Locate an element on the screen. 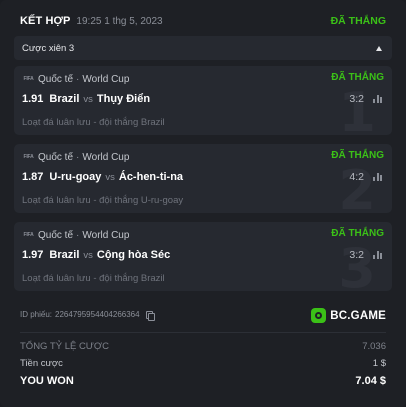 The image size is (406, 407). total-odds-value: 7.036 is located at coordinates (374, 346).